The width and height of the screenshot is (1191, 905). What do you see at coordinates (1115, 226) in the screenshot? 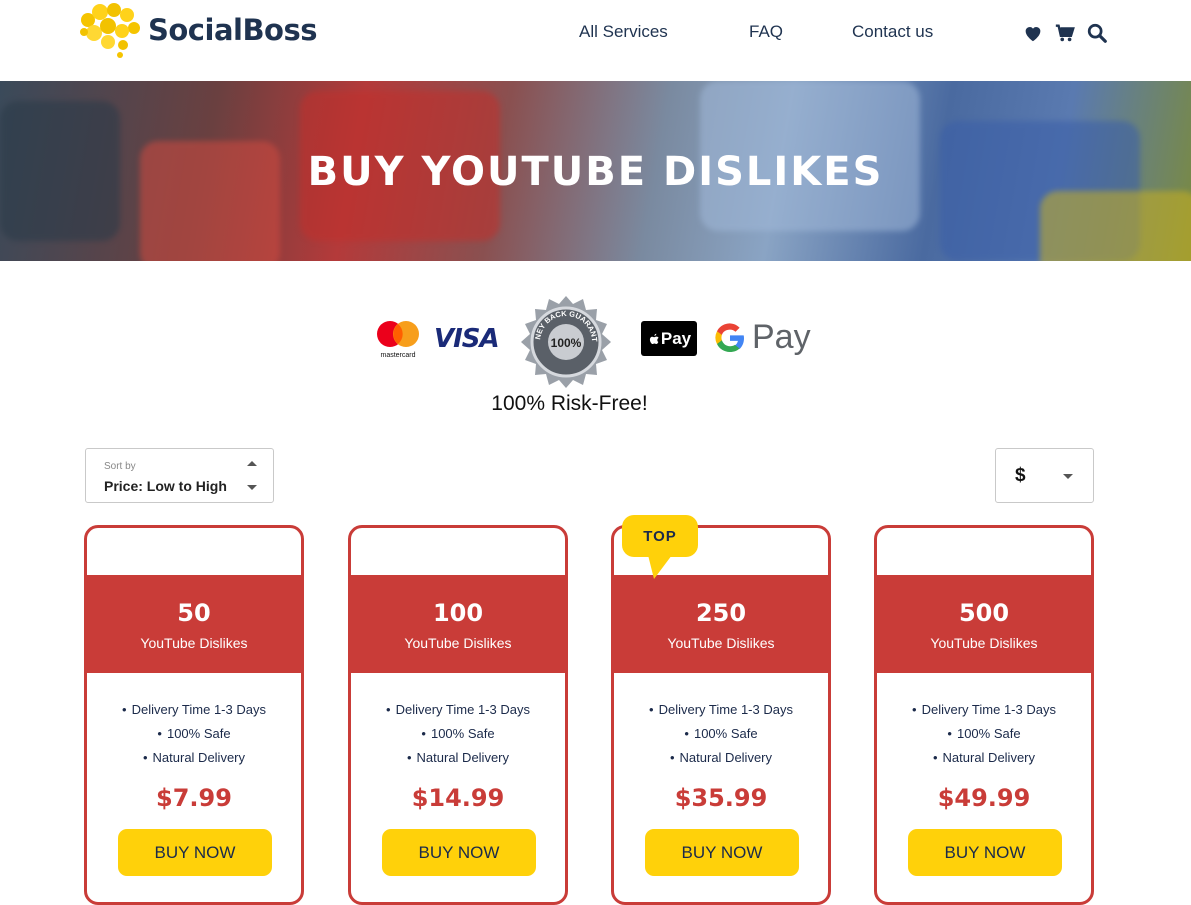
I see `hero-bg-shape` at bounding box center [1115, 226].